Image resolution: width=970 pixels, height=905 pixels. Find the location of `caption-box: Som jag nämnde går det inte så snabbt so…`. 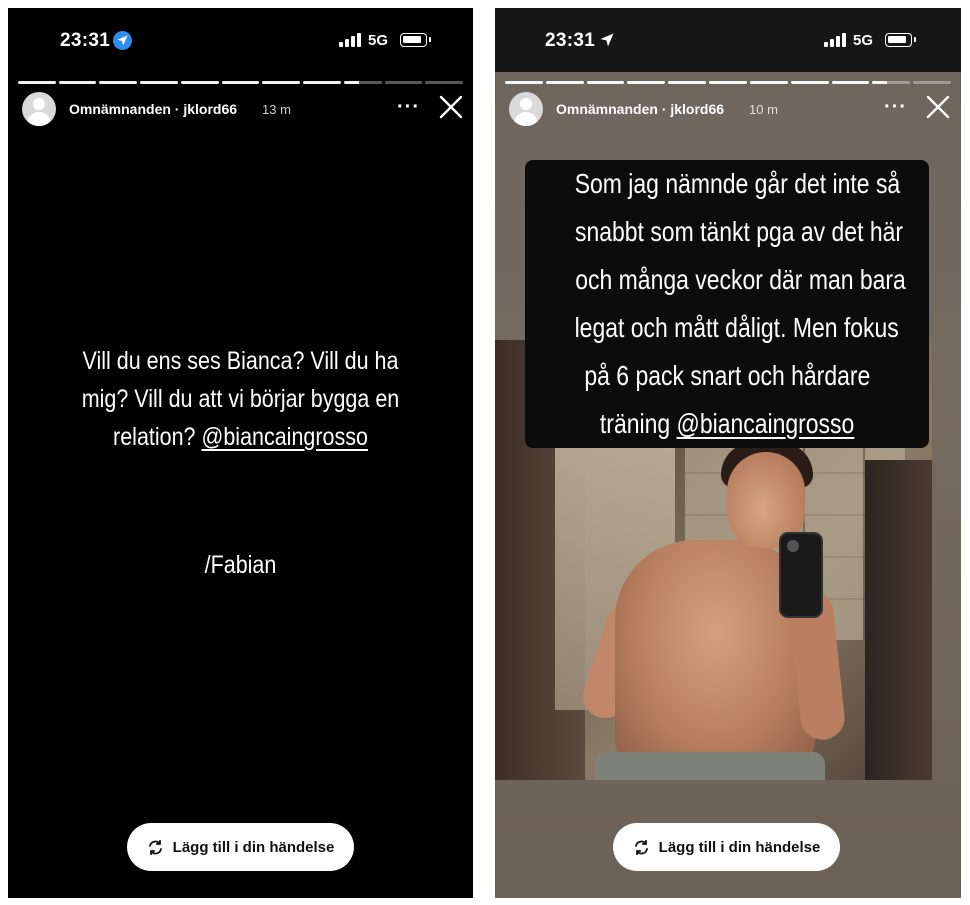

caption-box: Som jag nämnde går det inte så snabbt so… is located at coordinates (727, 304).